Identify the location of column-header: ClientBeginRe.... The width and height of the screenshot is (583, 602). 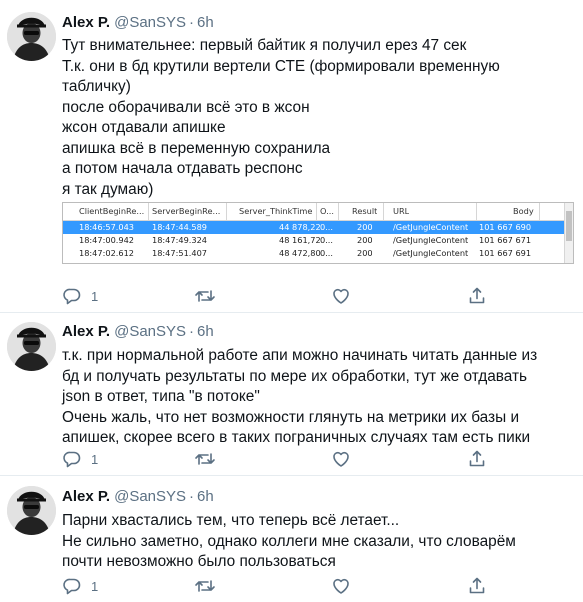
(112, 211).